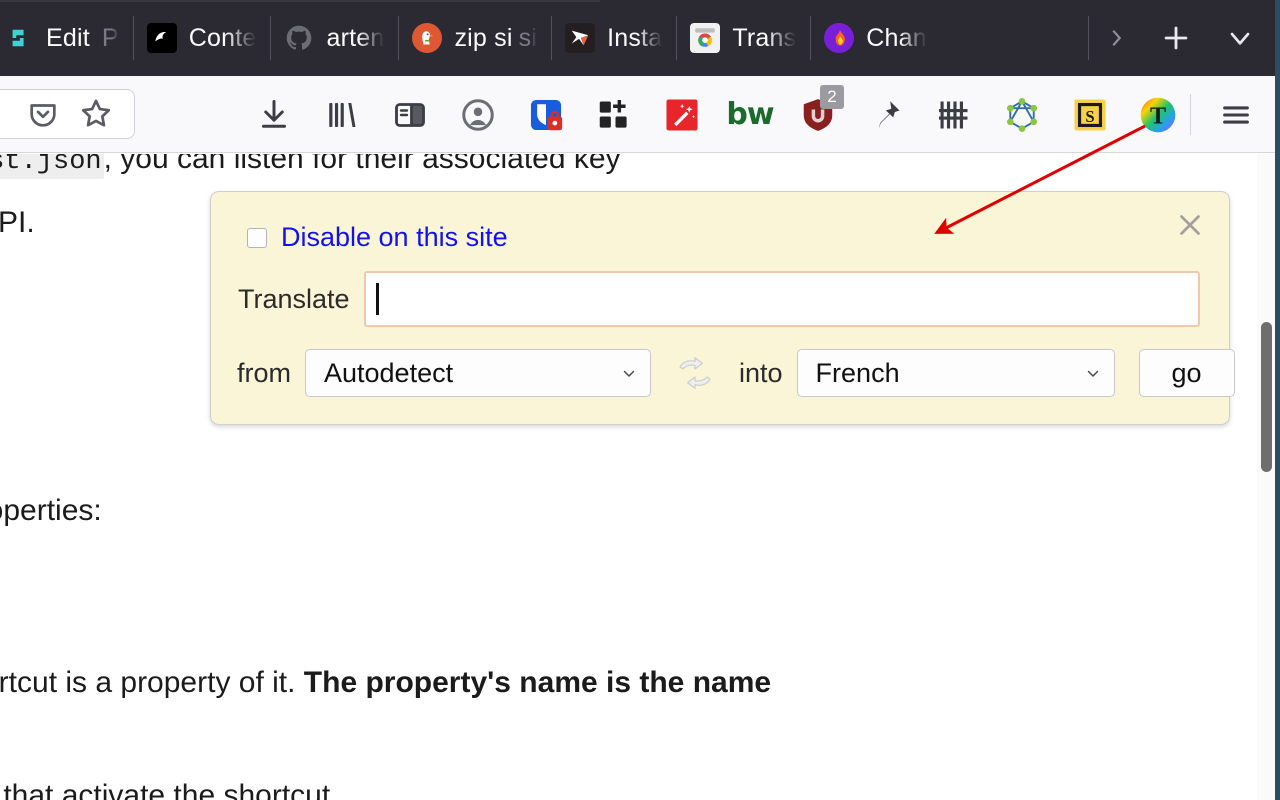  I want to click on tab-contrast: Conte, so click(201, 38).